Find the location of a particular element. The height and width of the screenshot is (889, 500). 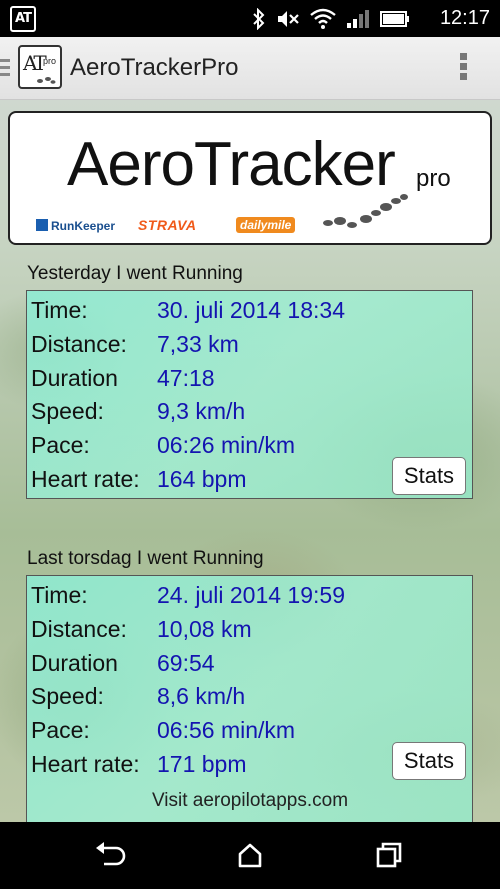

row-value: 24. juli 2014 19:59 is located at coordinates (251, 595).